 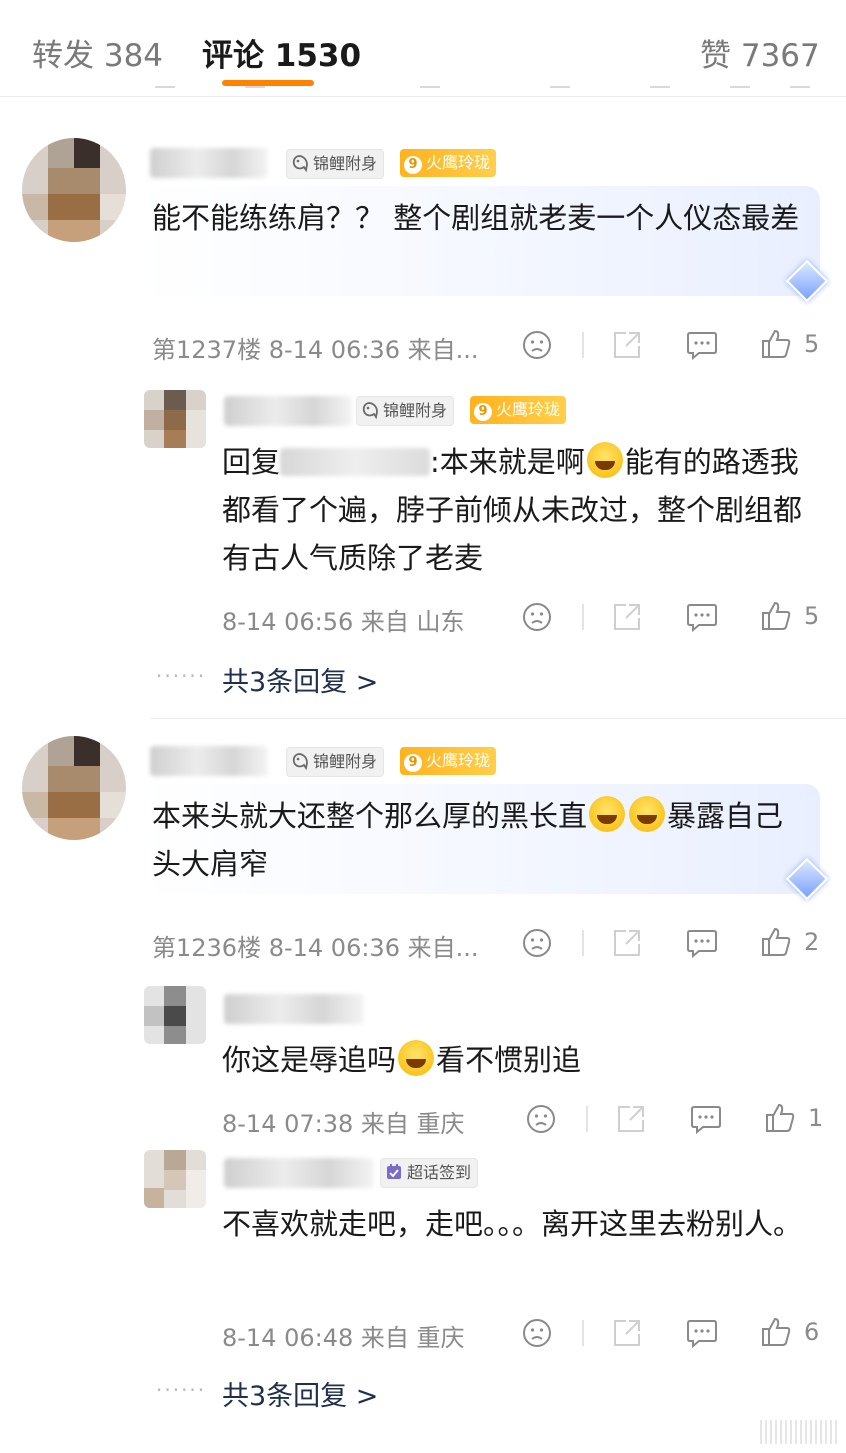 I want to click on scroll-indicator, so click(x=800, y=1432).